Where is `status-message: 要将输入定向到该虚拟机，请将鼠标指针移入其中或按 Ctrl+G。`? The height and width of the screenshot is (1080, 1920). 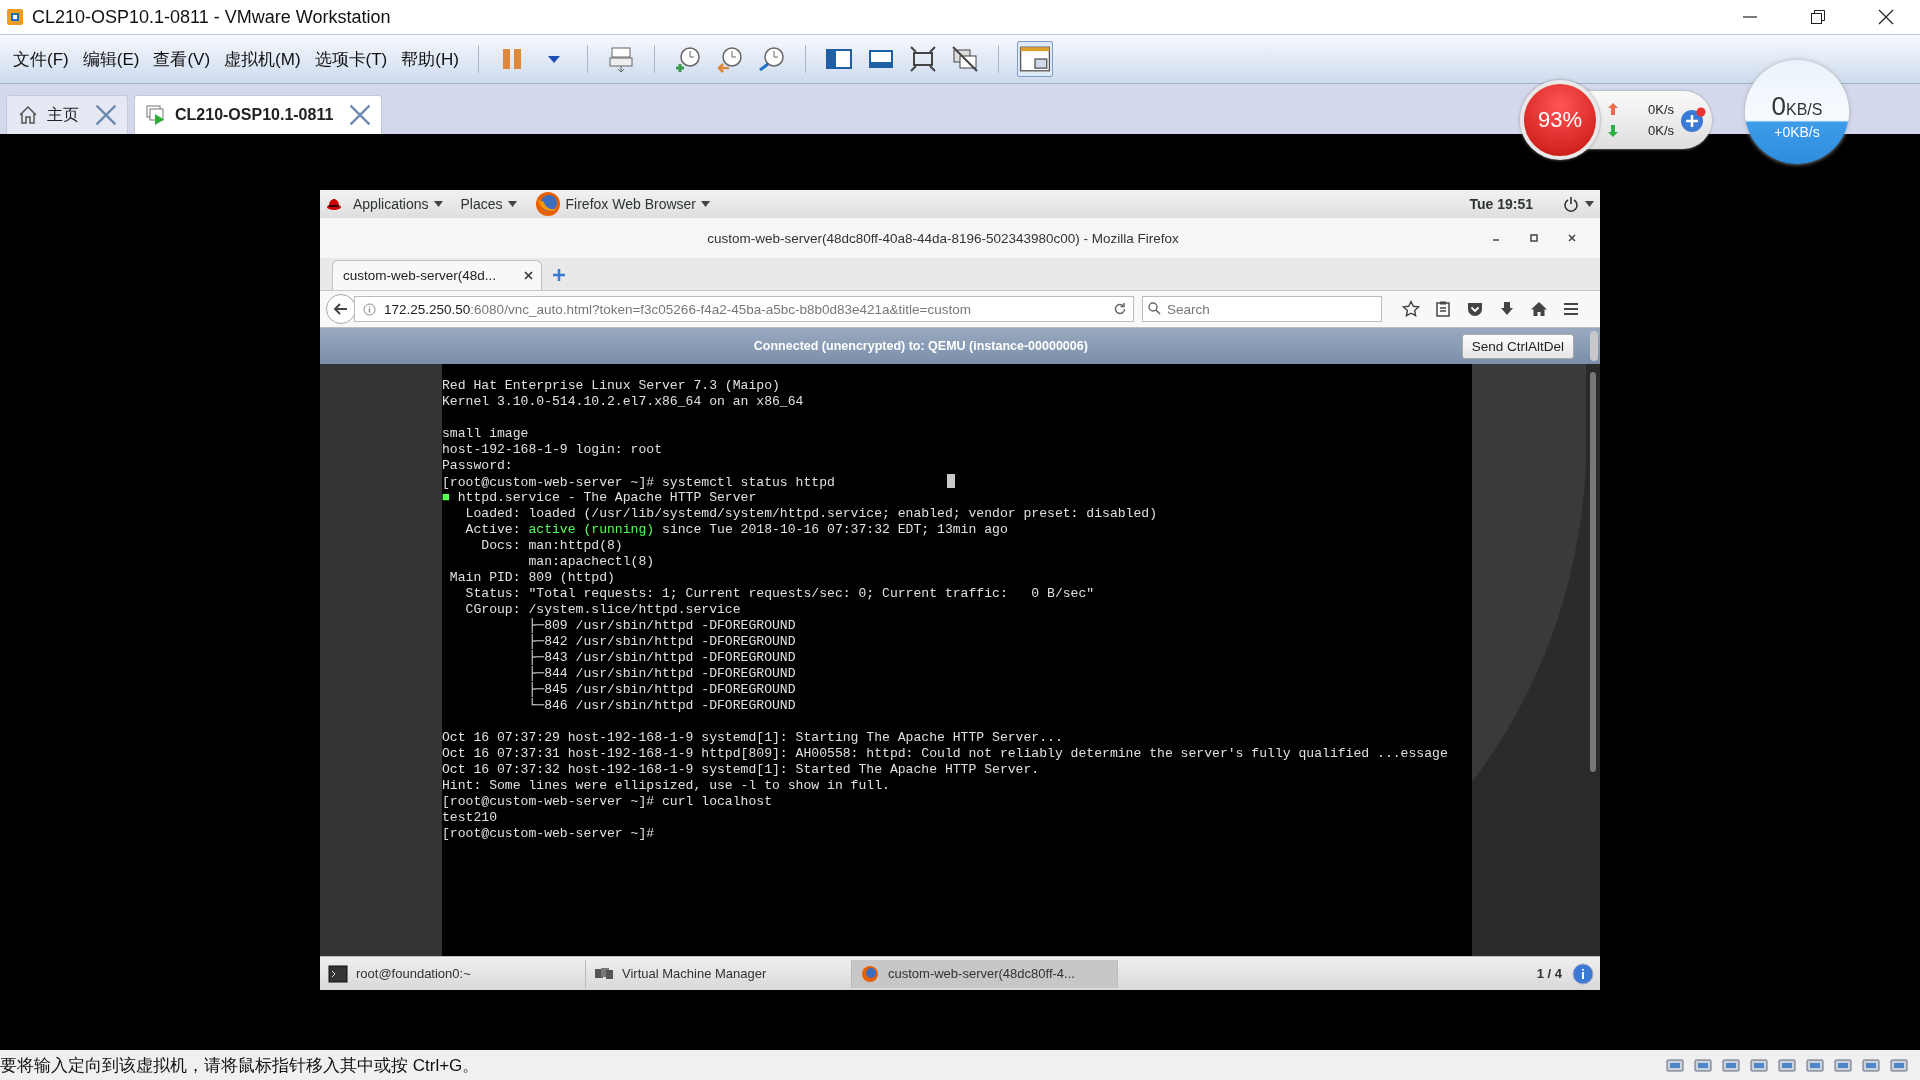 status-message: 要将输入定向到该虚拟机，请将鼠标指针移入其中或按 Ctrl+G。 is located at coordinates (240, 1065).